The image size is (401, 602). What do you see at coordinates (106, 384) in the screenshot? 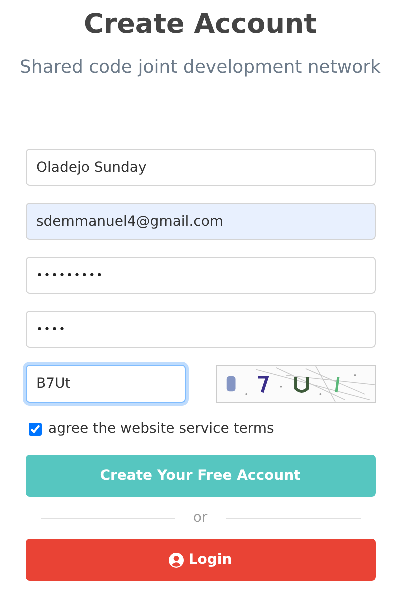
I see `captcha-field: B7Ut` at bounding box center [106, 384].